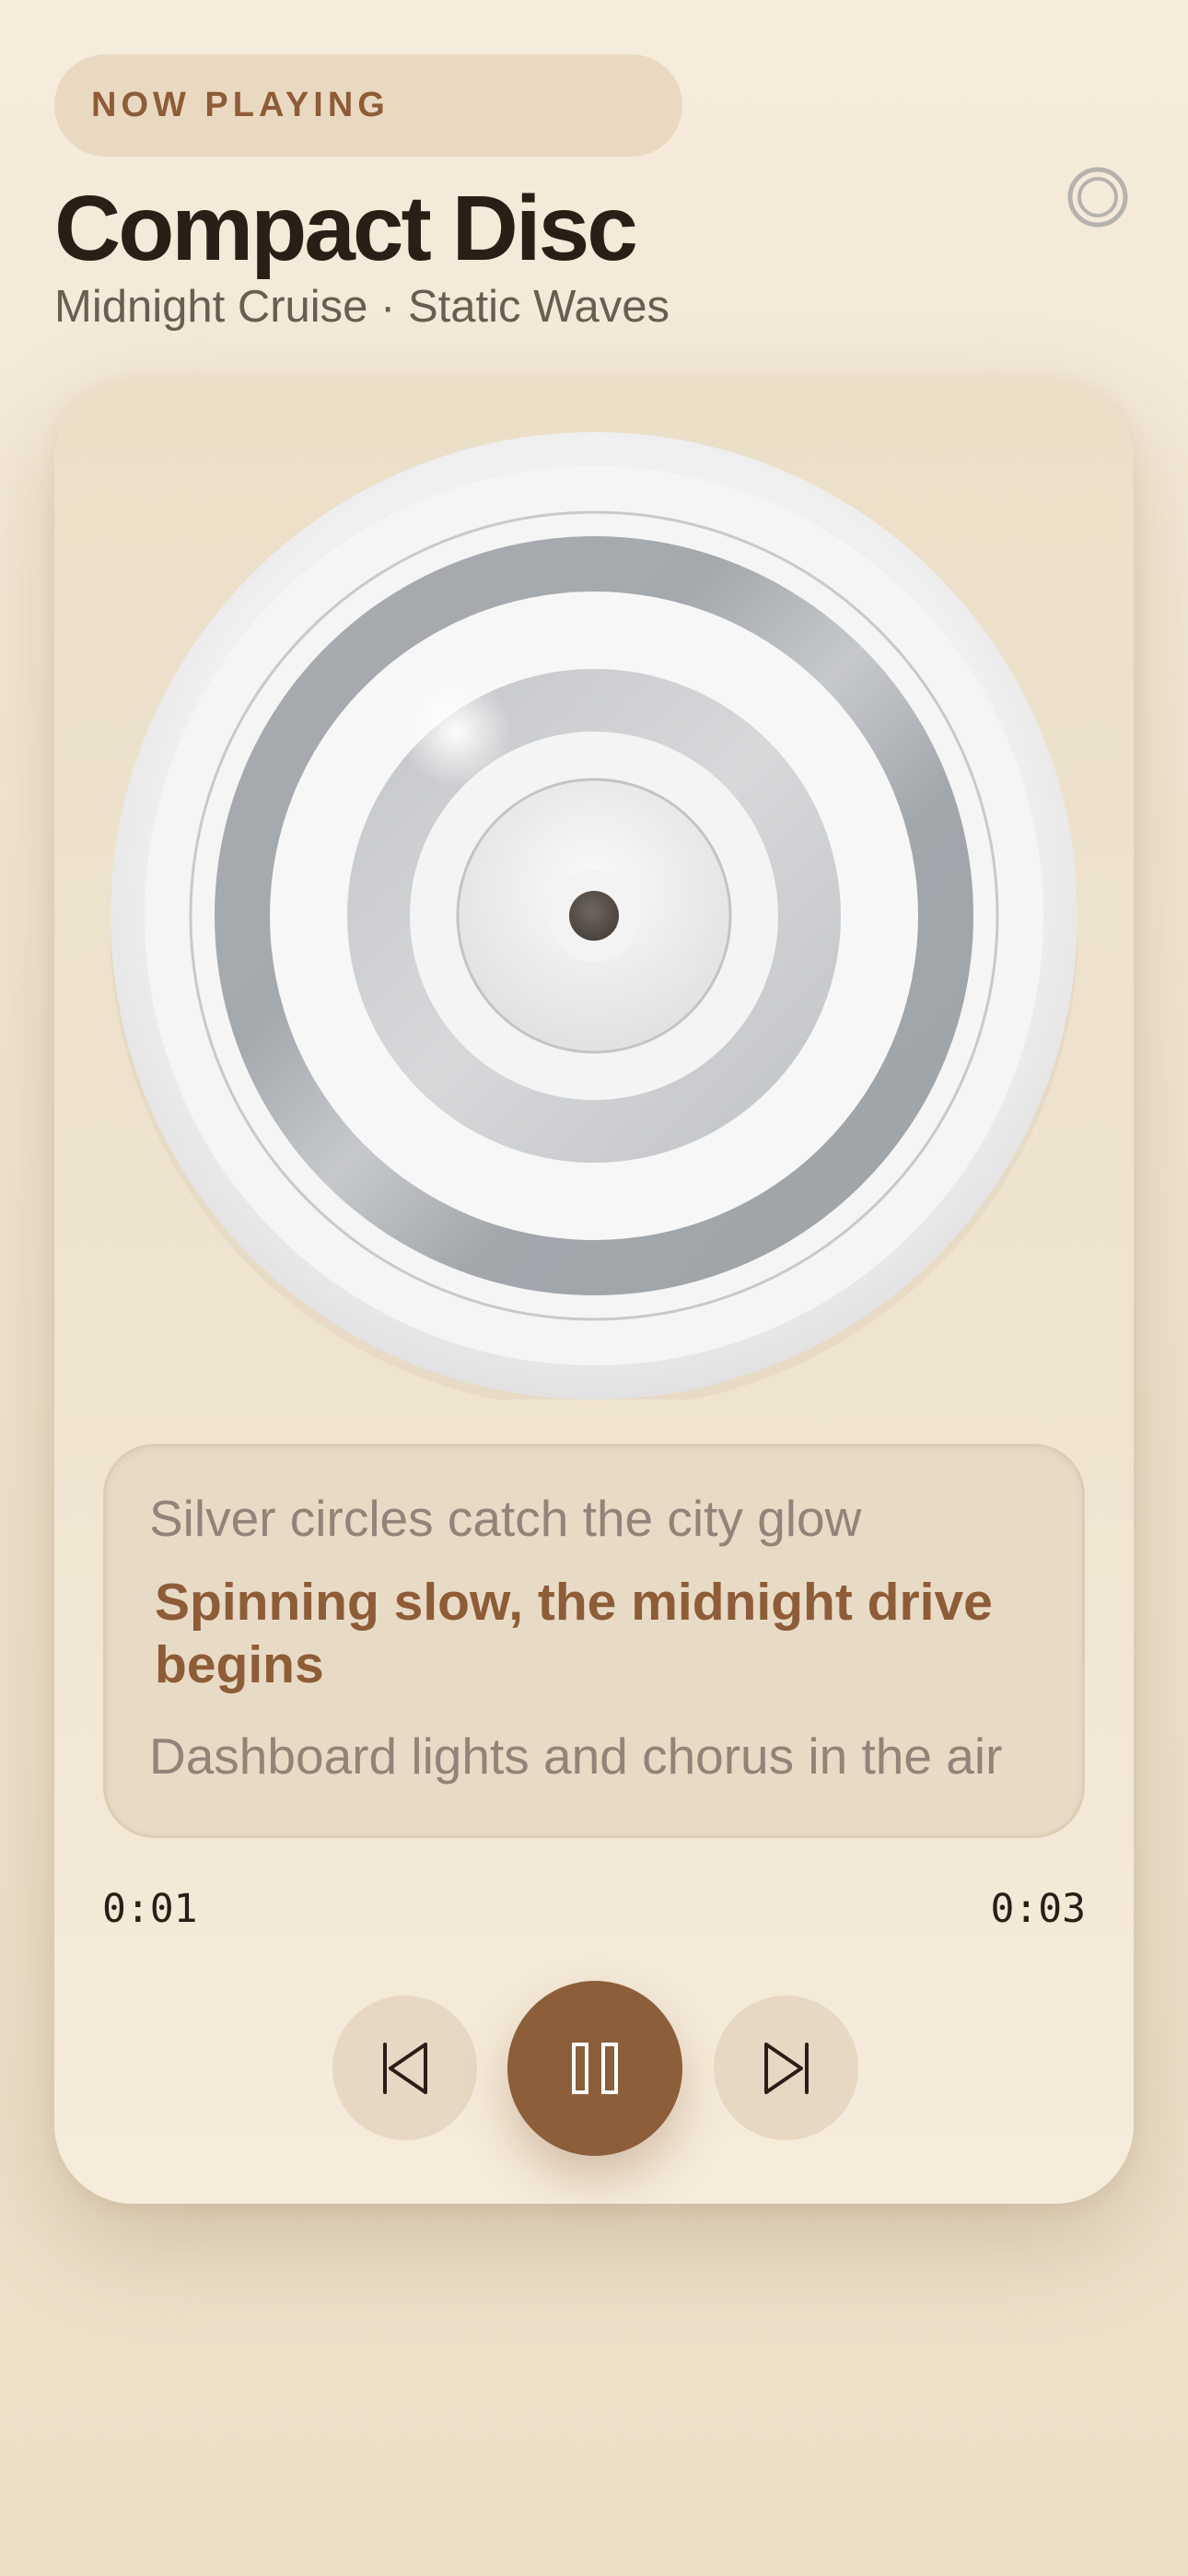 This screenshot has height=2576, width=1188. What do you see at coordinates (362, 307) in the screenshot?
I see `track-subtitle: Midnight Cruise · Static Waves` at bounding box center [362, 307].